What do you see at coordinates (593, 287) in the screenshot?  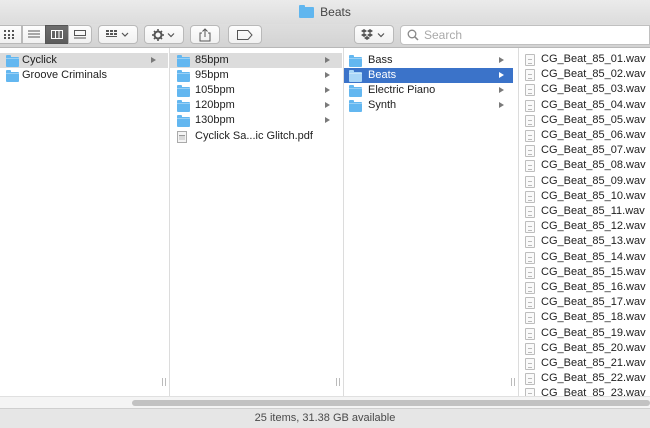 I see `item-label: CG_Beat_85_16.wav` at bounding box center [593, 287].